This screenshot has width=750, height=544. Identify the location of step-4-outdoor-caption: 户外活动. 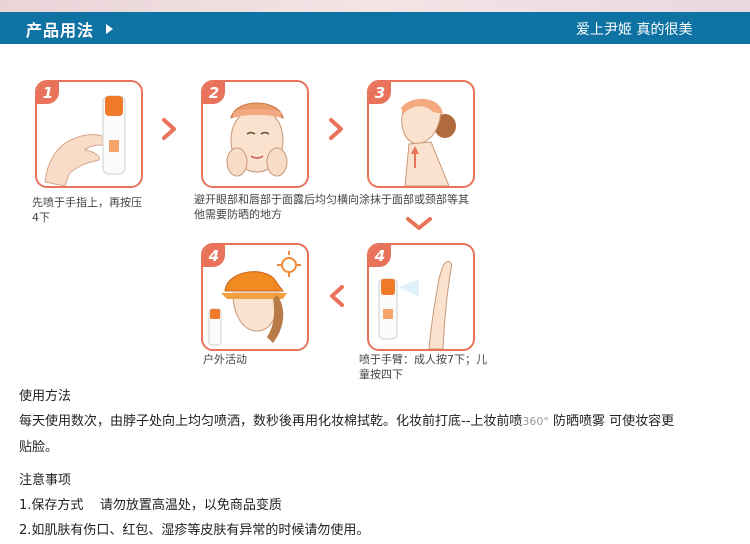
(225, 359).